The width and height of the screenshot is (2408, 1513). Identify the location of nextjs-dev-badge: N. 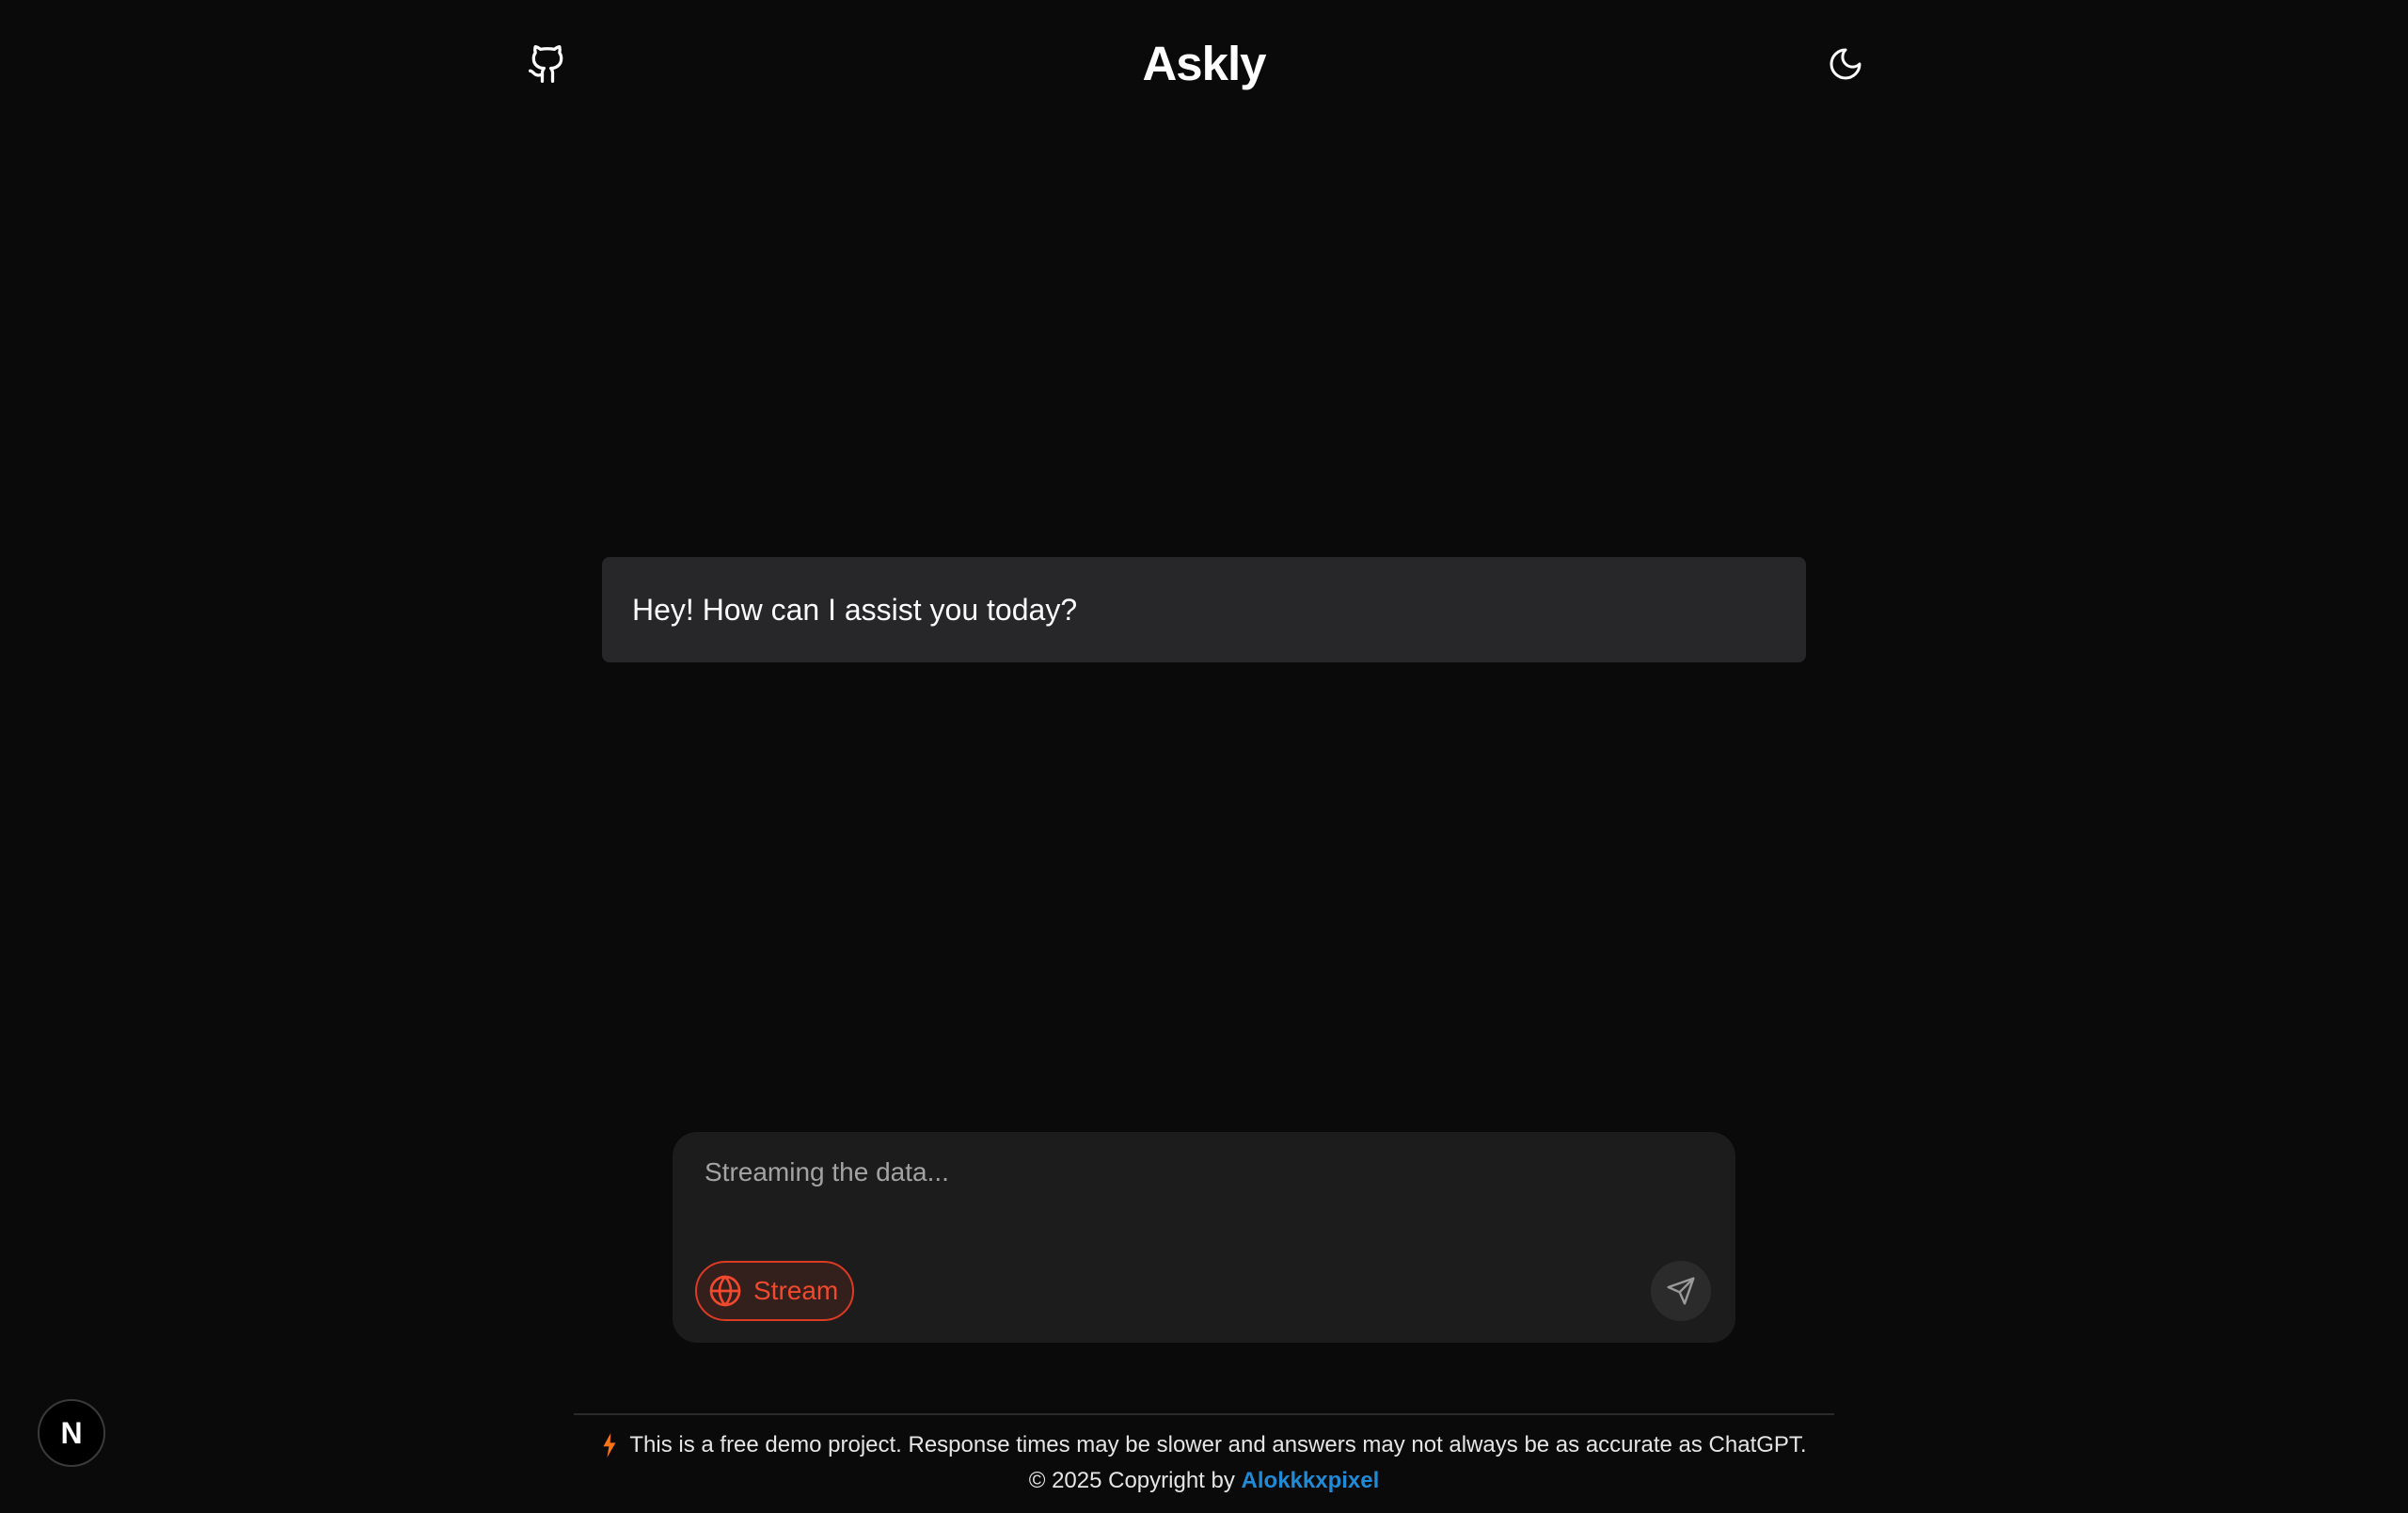
(72, 1433).